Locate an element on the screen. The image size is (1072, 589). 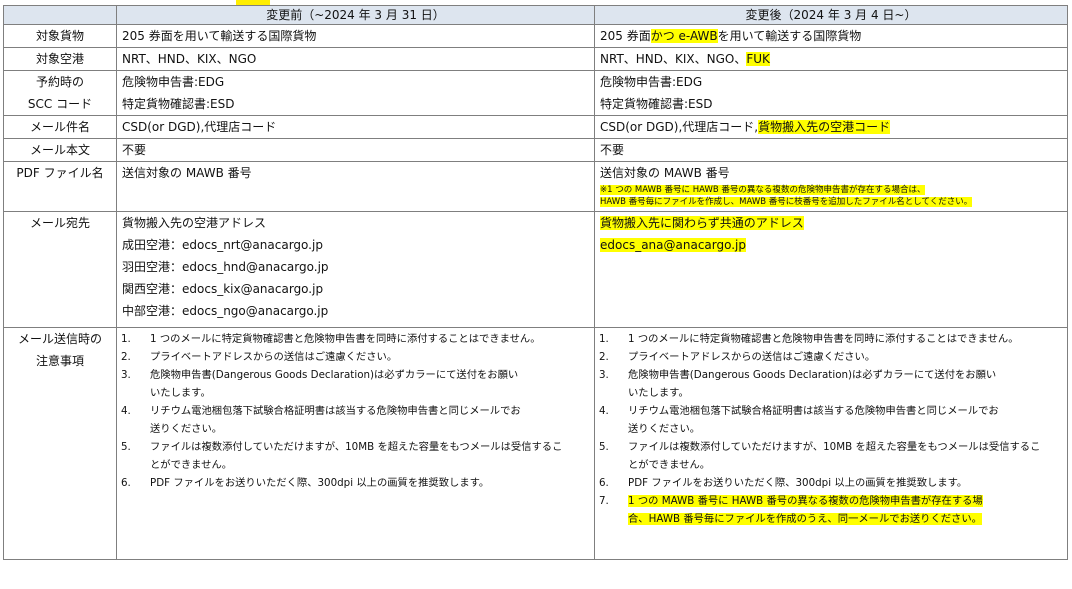
body-before: 不要 is located at coordinates (355, 150).